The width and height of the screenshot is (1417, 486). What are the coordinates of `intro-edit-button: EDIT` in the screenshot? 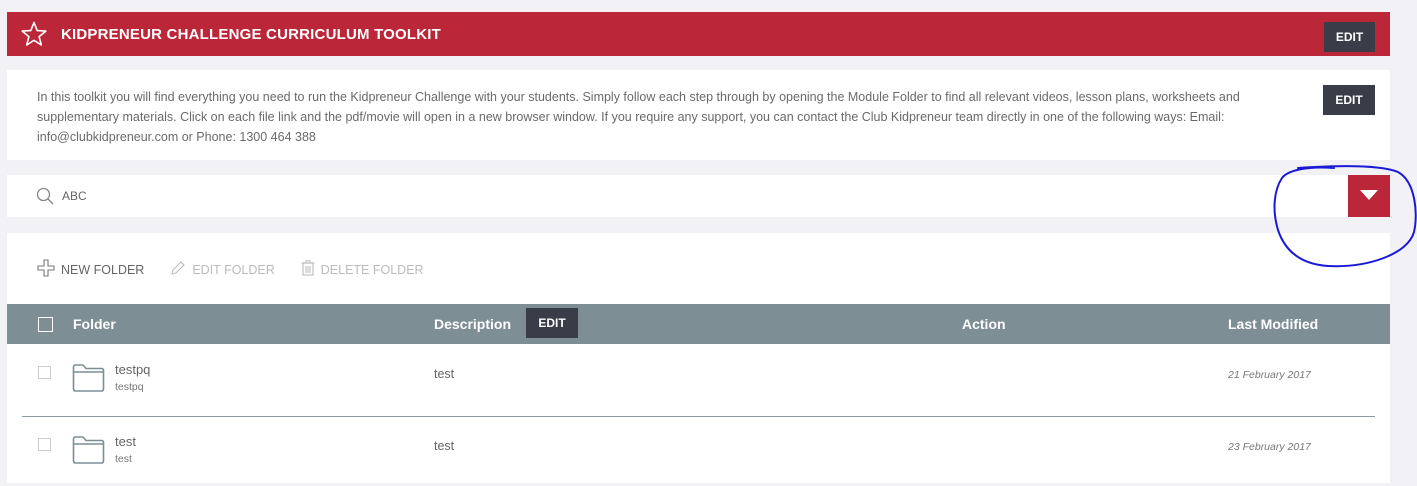 It's located at (1349, 100).